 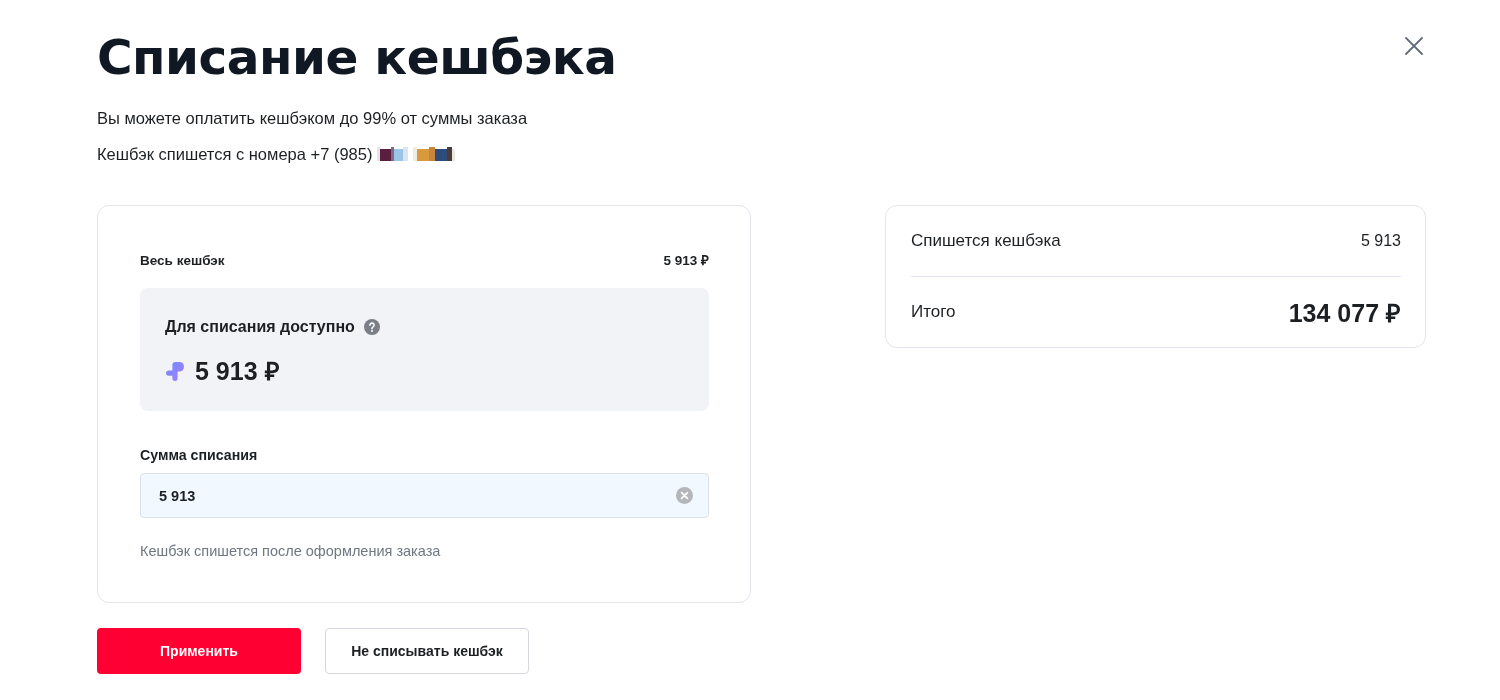 I want to click on amount-label: Сумма списания, so click(x=199, y=455).